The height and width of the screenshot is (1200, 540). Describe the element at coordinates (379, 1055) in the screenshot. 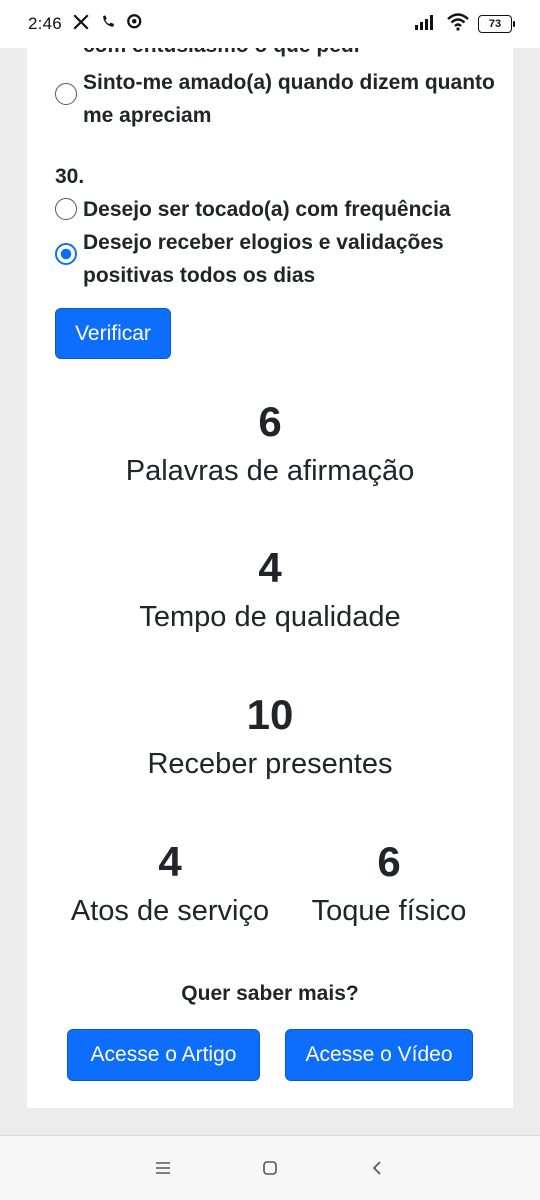

I see `video-button: Acesse o Vídeo` at that location.